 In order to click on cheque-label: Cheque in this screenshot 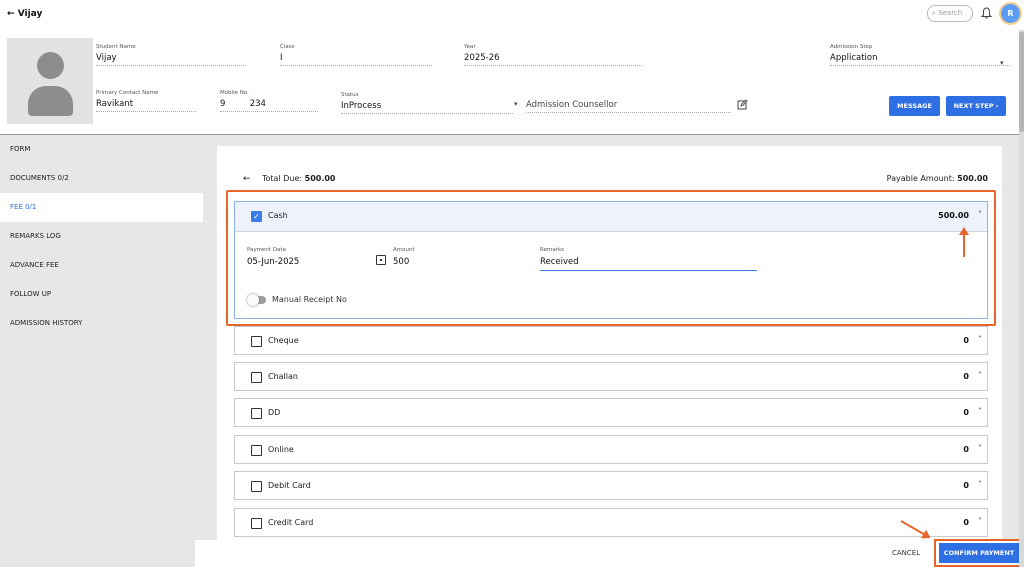, I will do `click(283, 340)`.